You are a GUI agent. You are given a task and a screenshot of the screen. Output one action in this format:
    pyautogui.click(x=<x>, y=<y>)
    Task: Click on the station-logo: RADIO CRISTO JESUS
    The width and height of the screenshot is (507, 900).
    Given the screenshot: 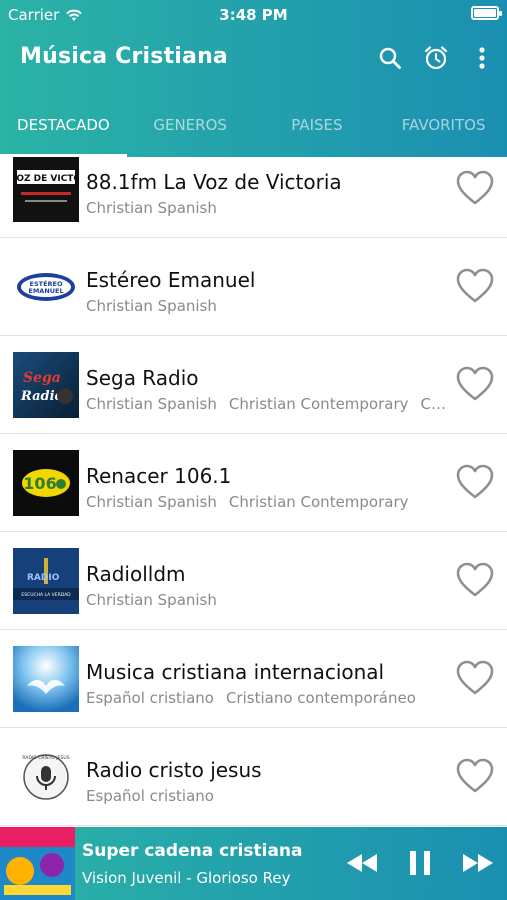 What is the action you would take?
    pyautogui.click(x=46, y=777)
    